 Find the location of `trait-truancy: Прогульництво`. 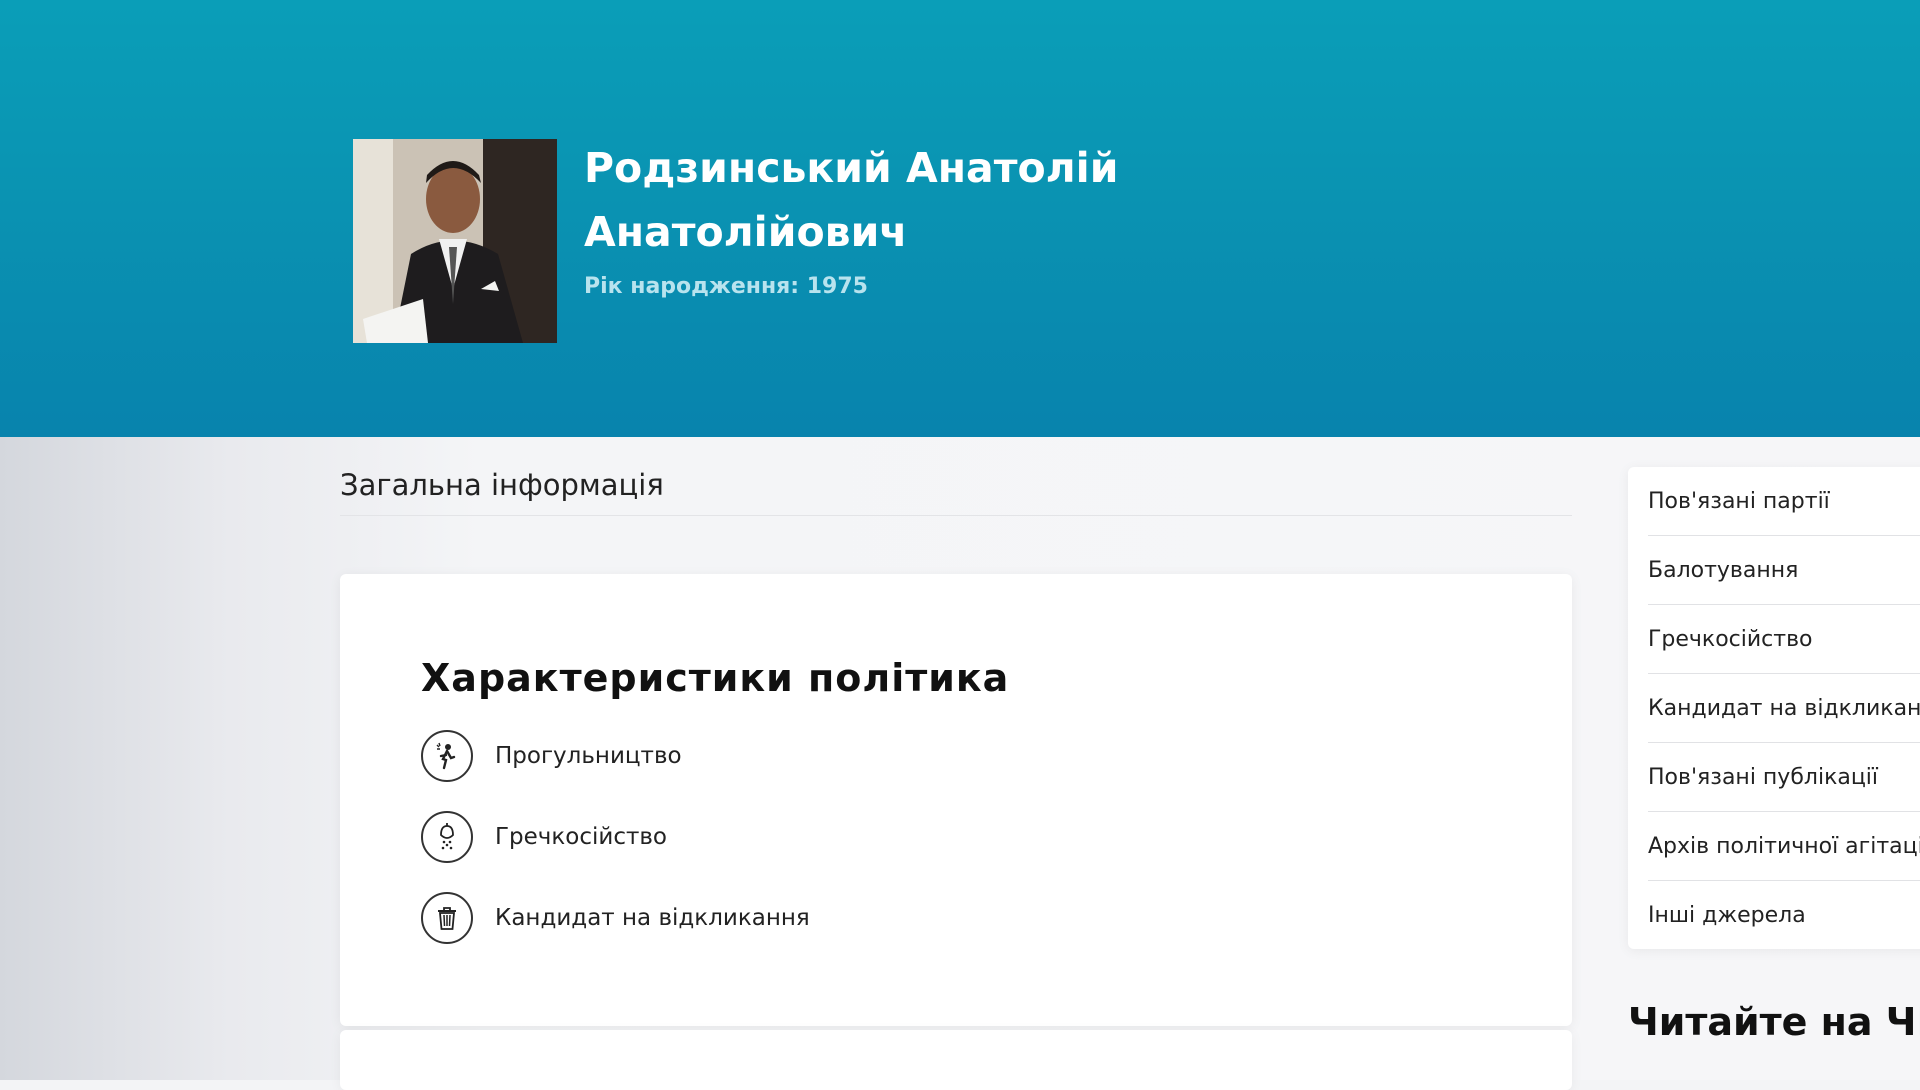

trait-truancy: Прогульництво is located at coordinates (551, 756).